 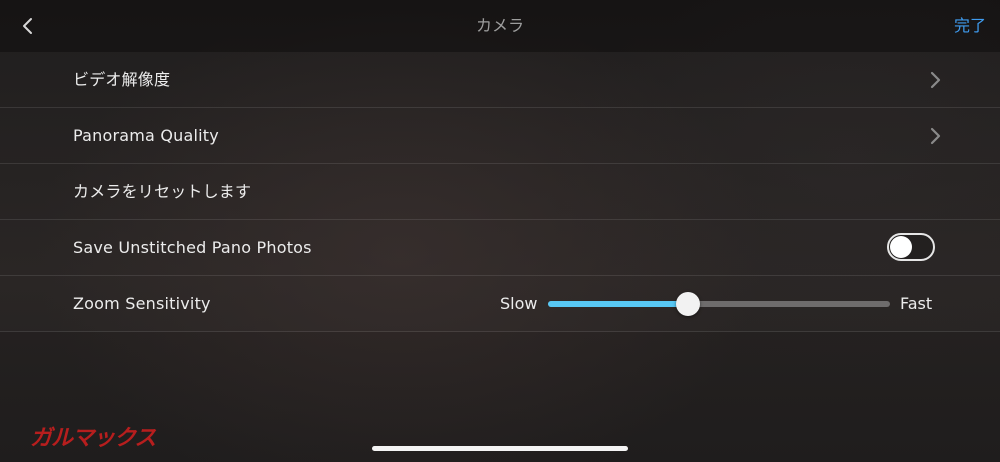 I want to click on done-button: 完了, so click(x=970, y=26).